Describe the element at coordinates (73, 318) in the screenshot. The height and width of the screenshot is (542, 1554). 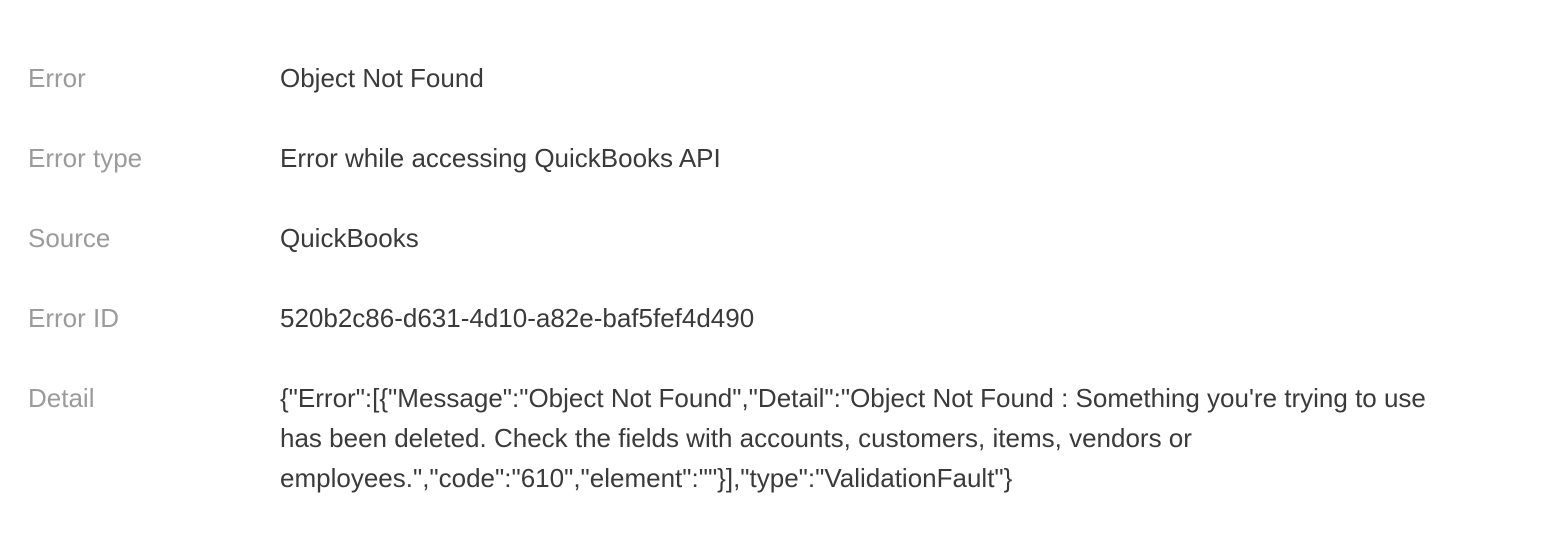
I see `error-id-label: Error ID` at that location.